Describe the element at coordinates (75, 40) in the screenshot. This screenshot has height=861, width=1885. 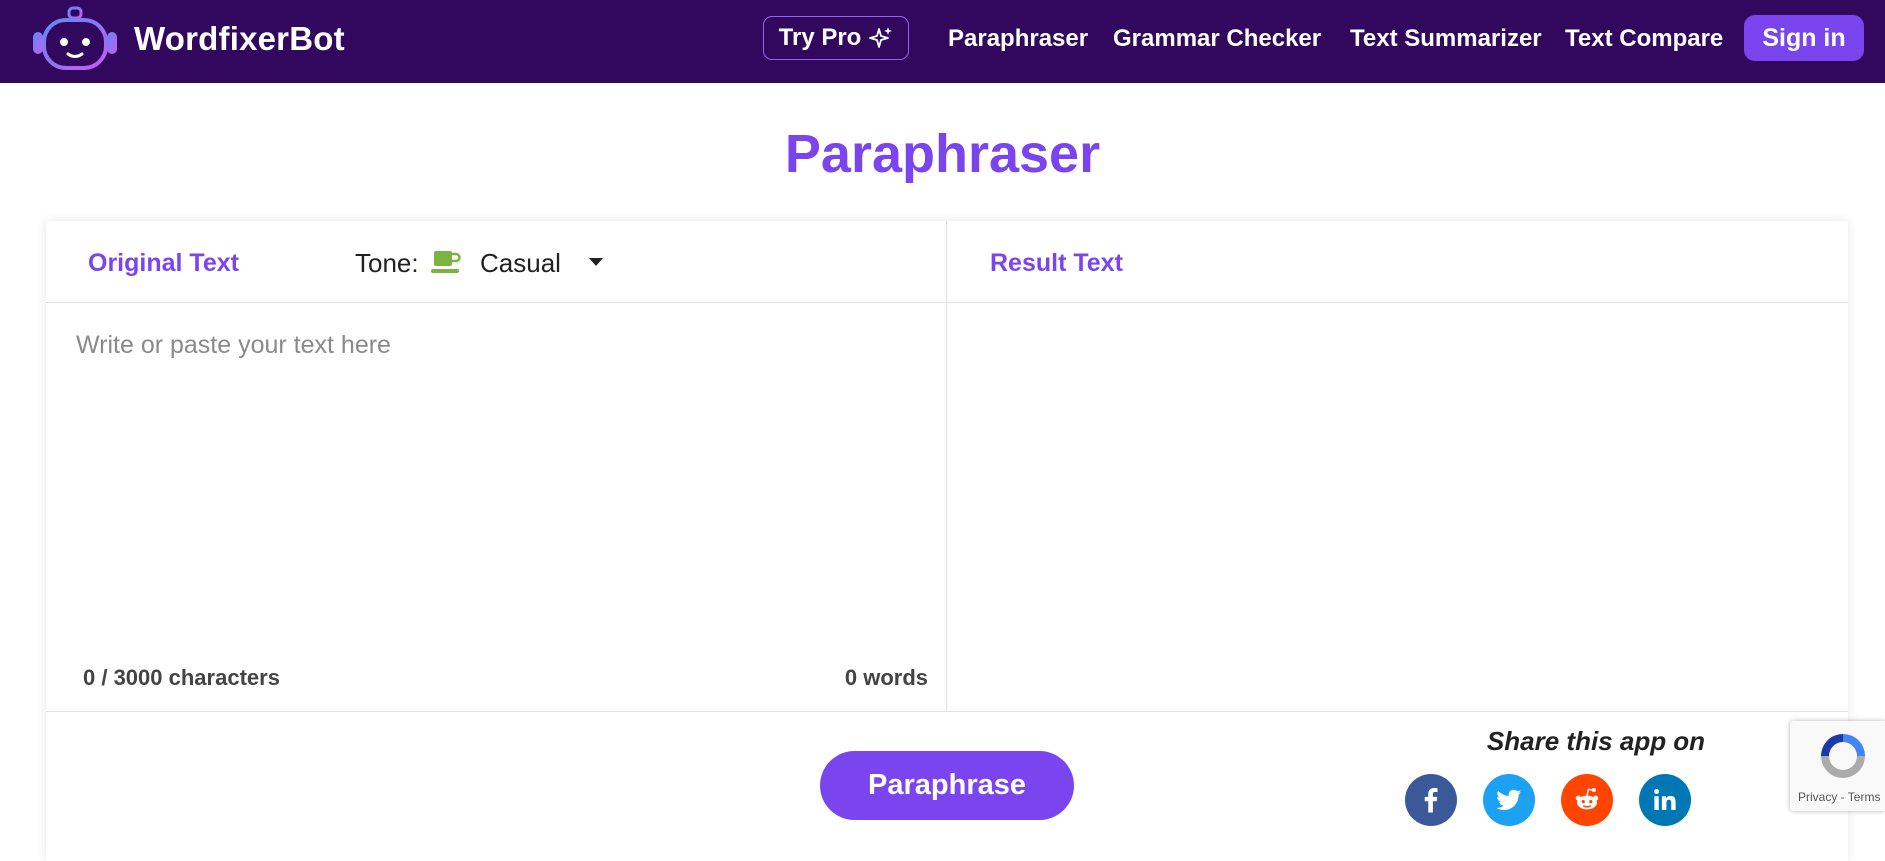
I see `robot-logo-icon` at that location.